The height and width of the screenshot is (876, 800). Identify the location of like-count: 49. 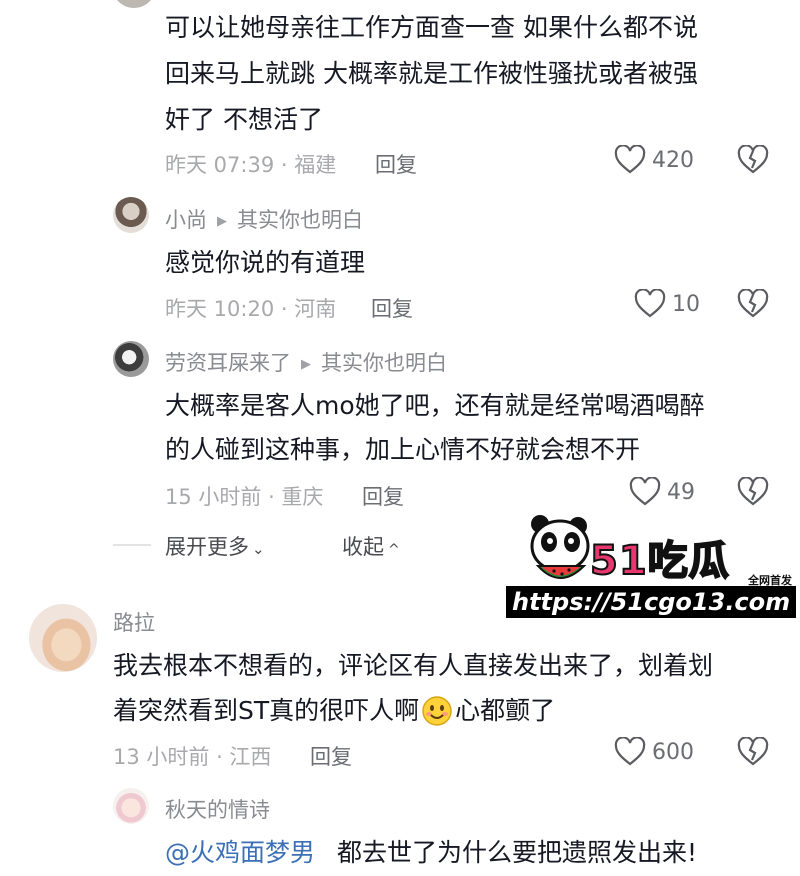
(681, 492).